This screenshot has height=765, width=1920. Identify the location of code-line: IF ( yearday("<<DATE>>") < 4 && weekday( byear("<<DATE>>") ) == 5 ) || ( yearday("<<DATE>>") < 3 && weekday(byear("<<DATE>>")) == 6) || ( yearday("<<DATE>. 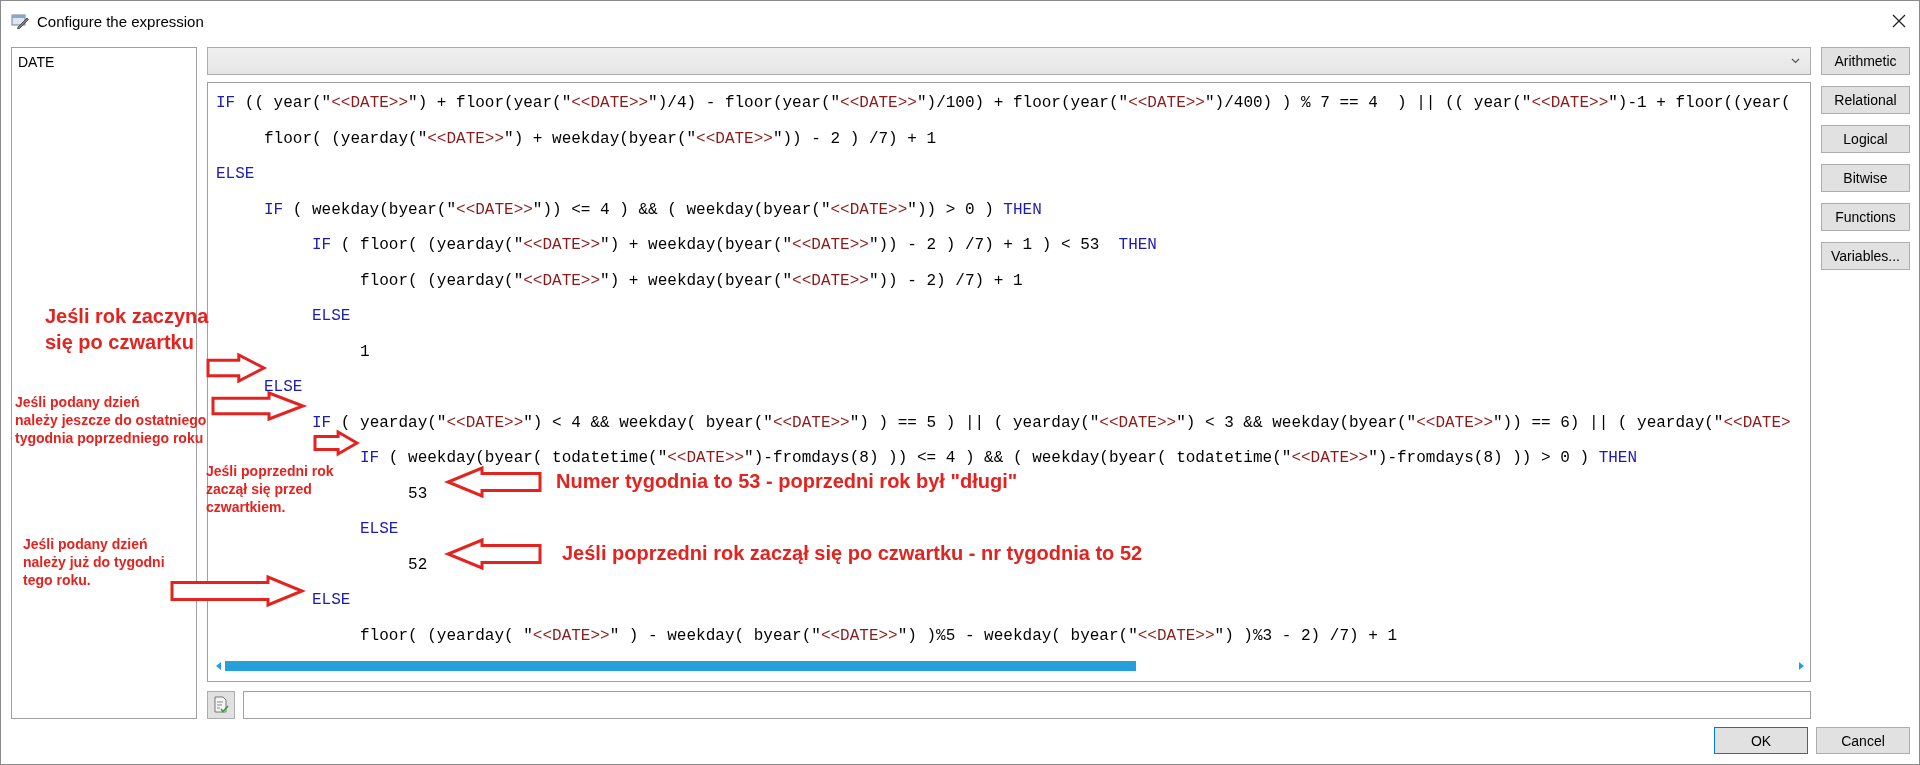
(1051, 423).